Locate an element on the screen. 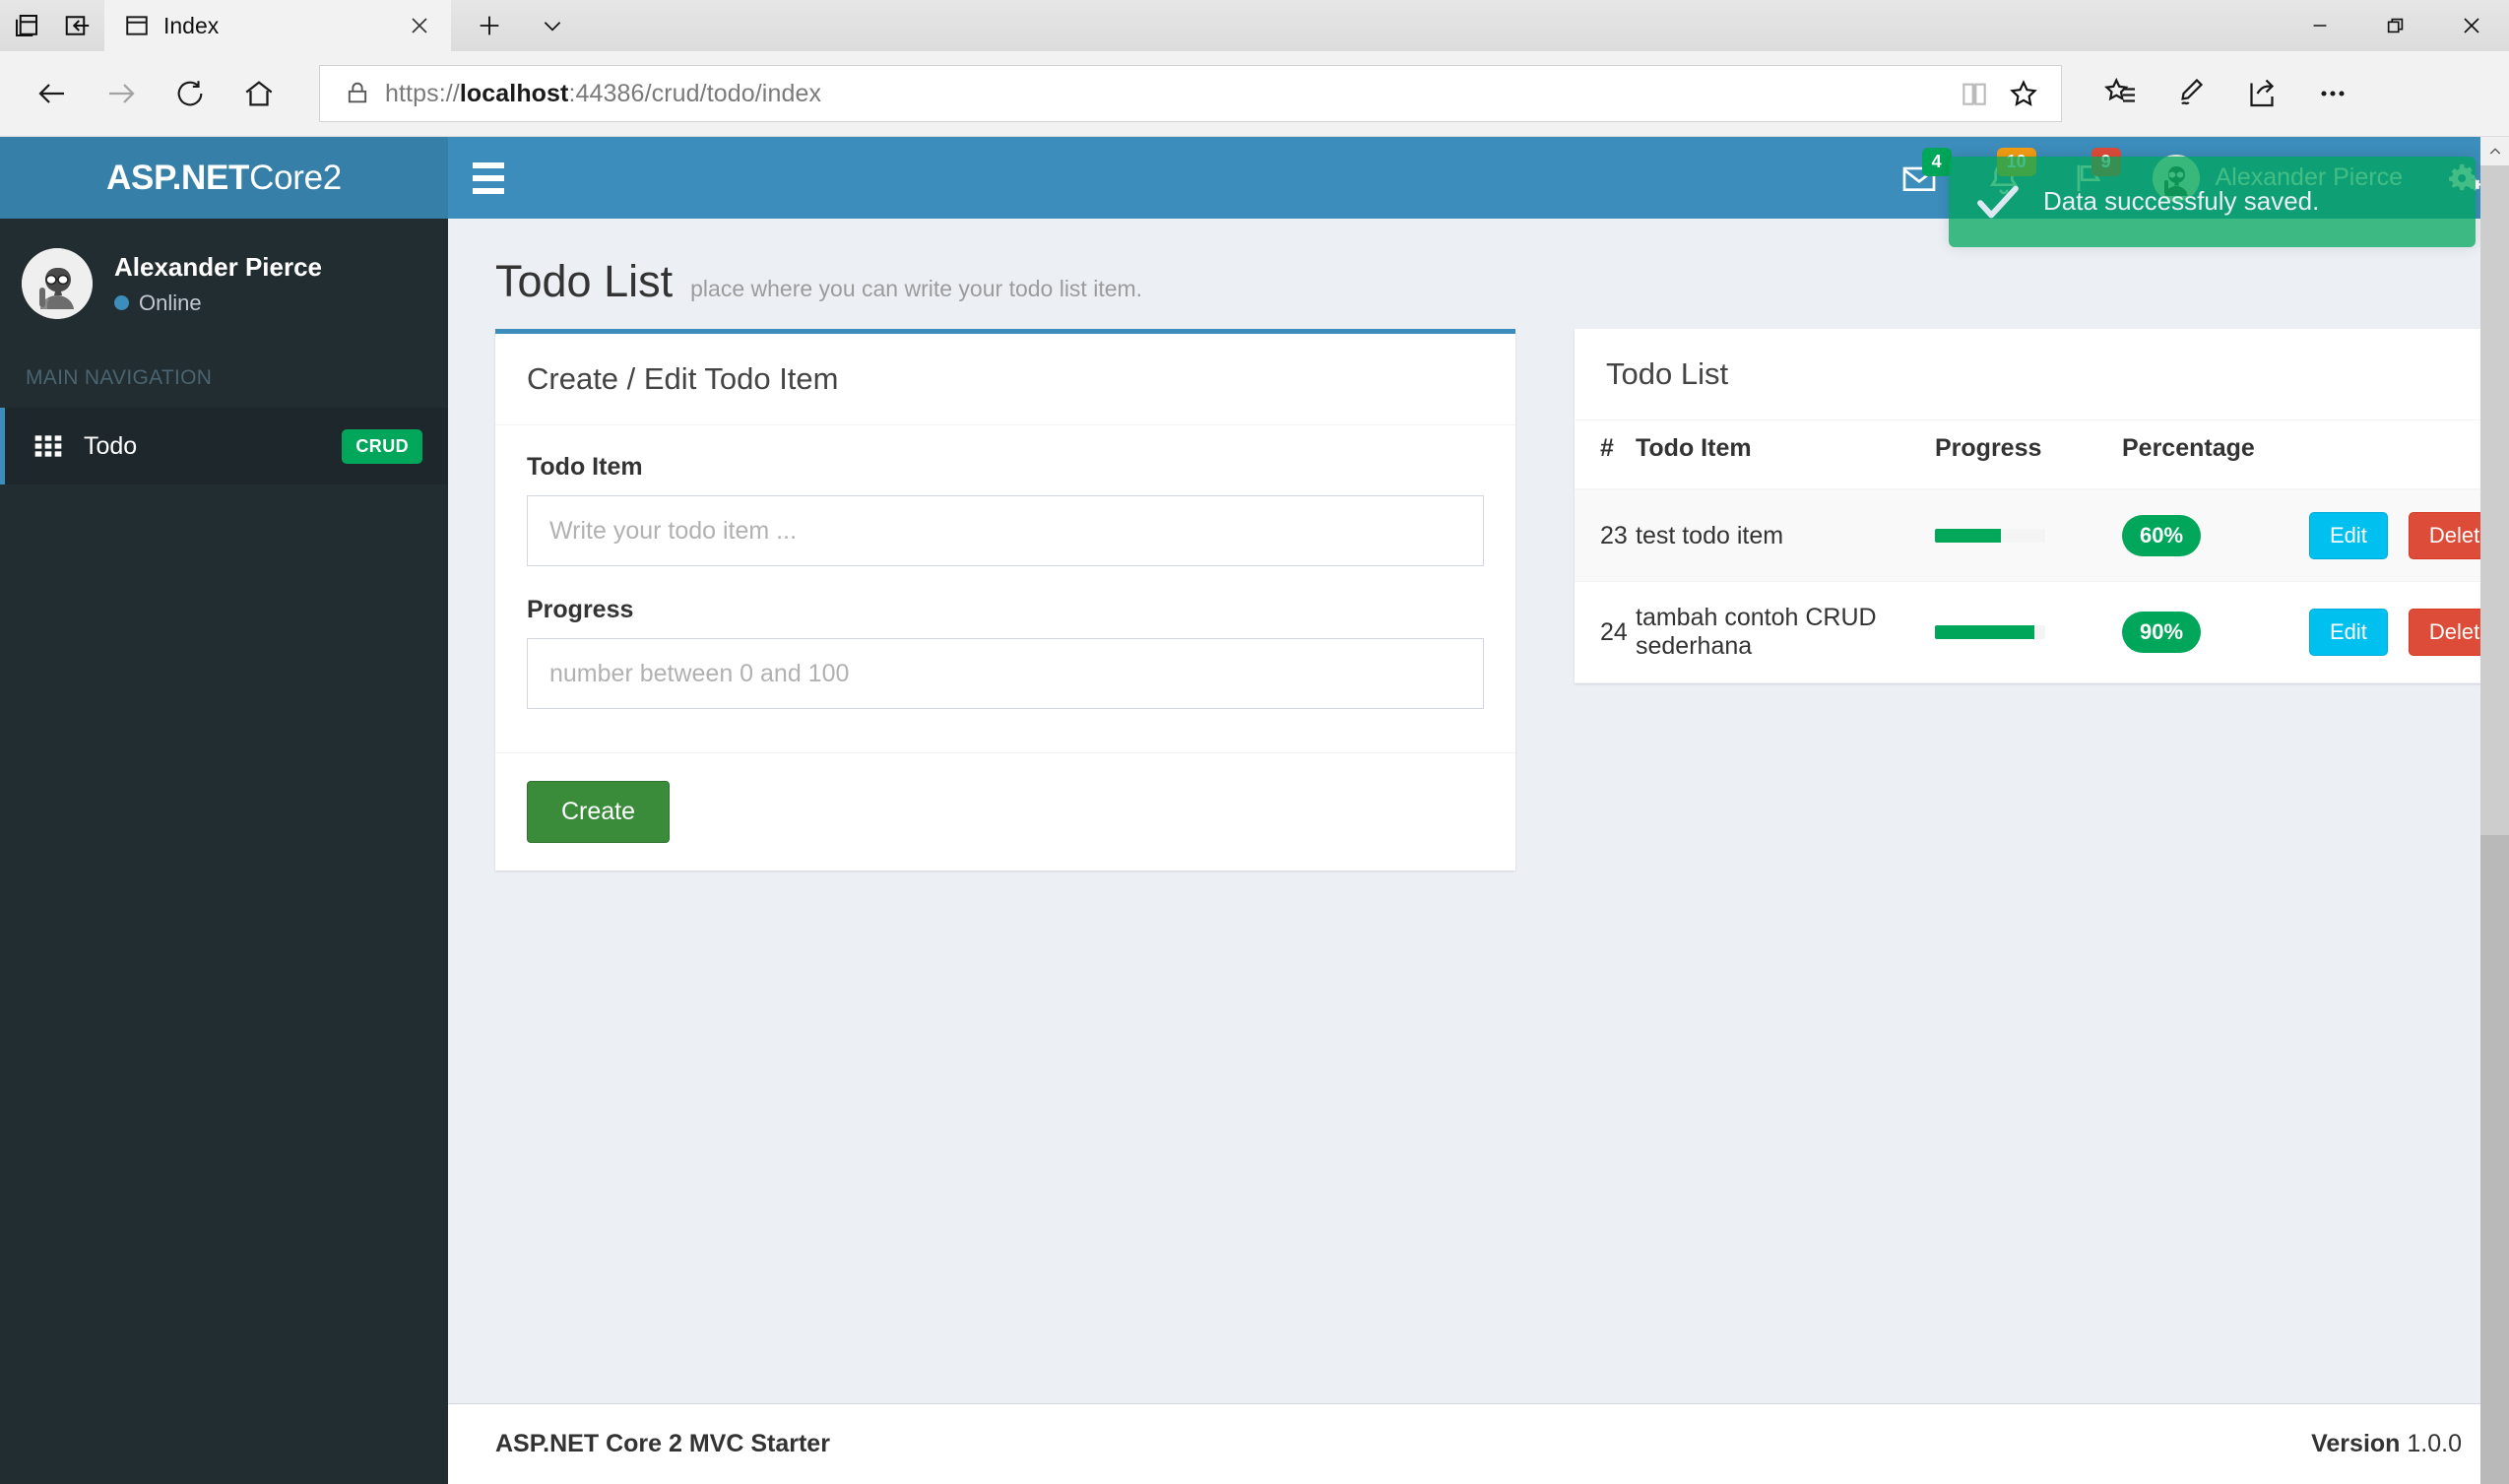 Image resolution: width=2509 pixels, height=1484 pixels. sidebar-user-status-label: Online is located at coordinates (171, 302).